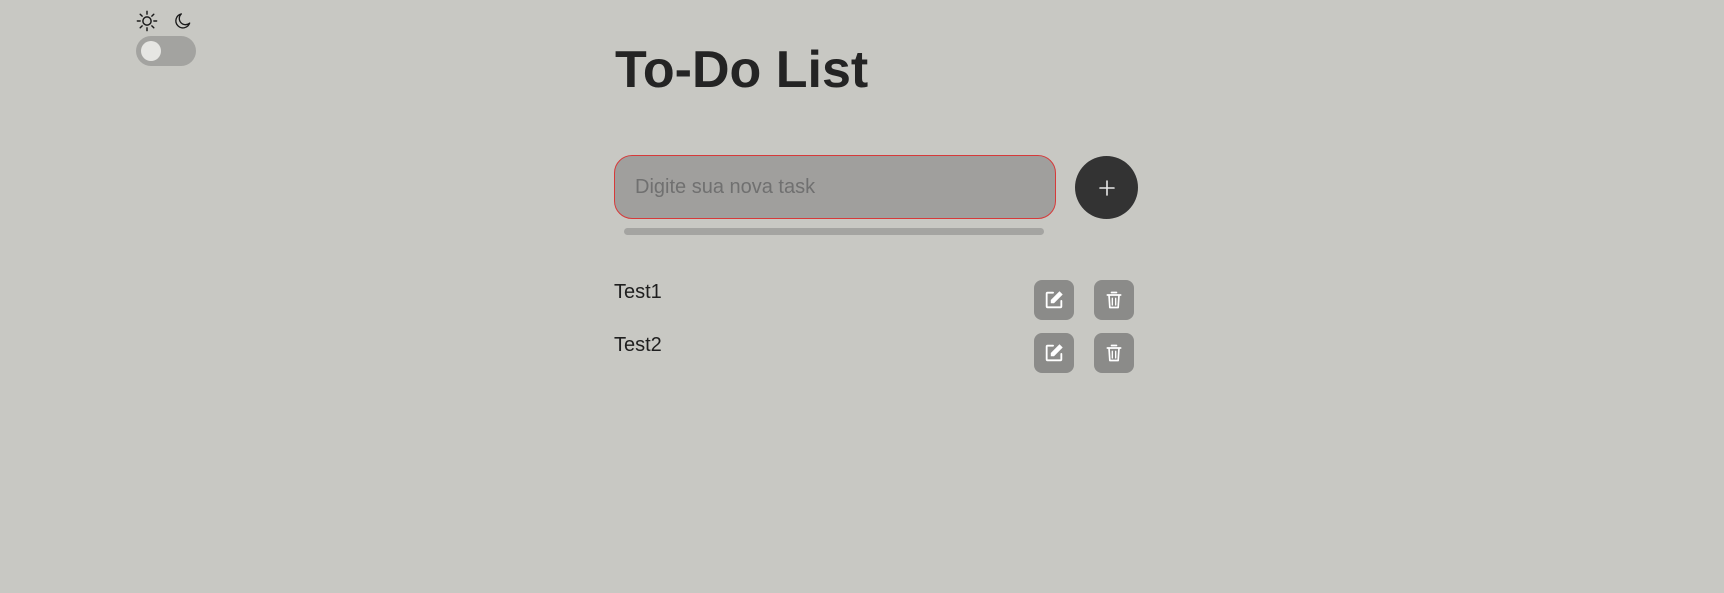 This screenshot has height=593, width=1724. I want to click on task-item: Test2, so click(879, 354).